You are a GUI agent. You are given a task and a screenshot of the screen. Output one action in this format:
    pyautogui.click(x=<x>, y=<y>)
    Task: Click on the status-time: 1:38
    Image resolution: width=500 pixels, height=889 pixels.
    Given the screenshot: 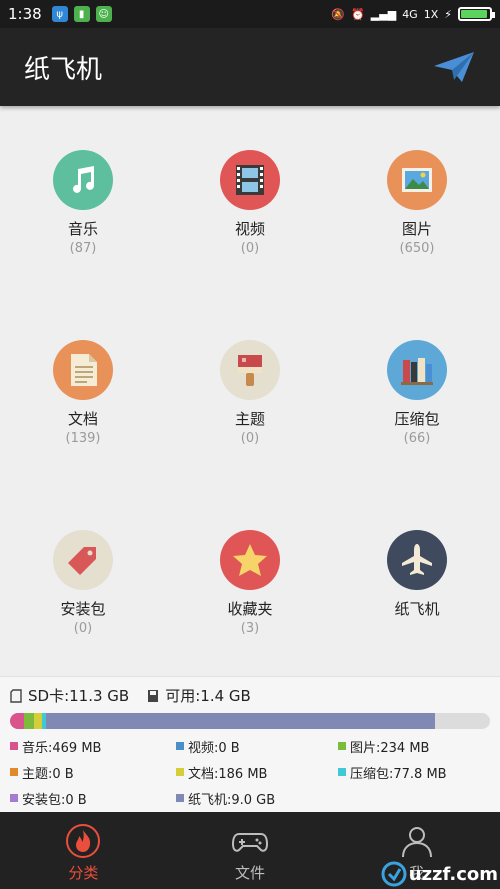 What is the action you would take?
    pyautogui.click(x=25, y=14)
    